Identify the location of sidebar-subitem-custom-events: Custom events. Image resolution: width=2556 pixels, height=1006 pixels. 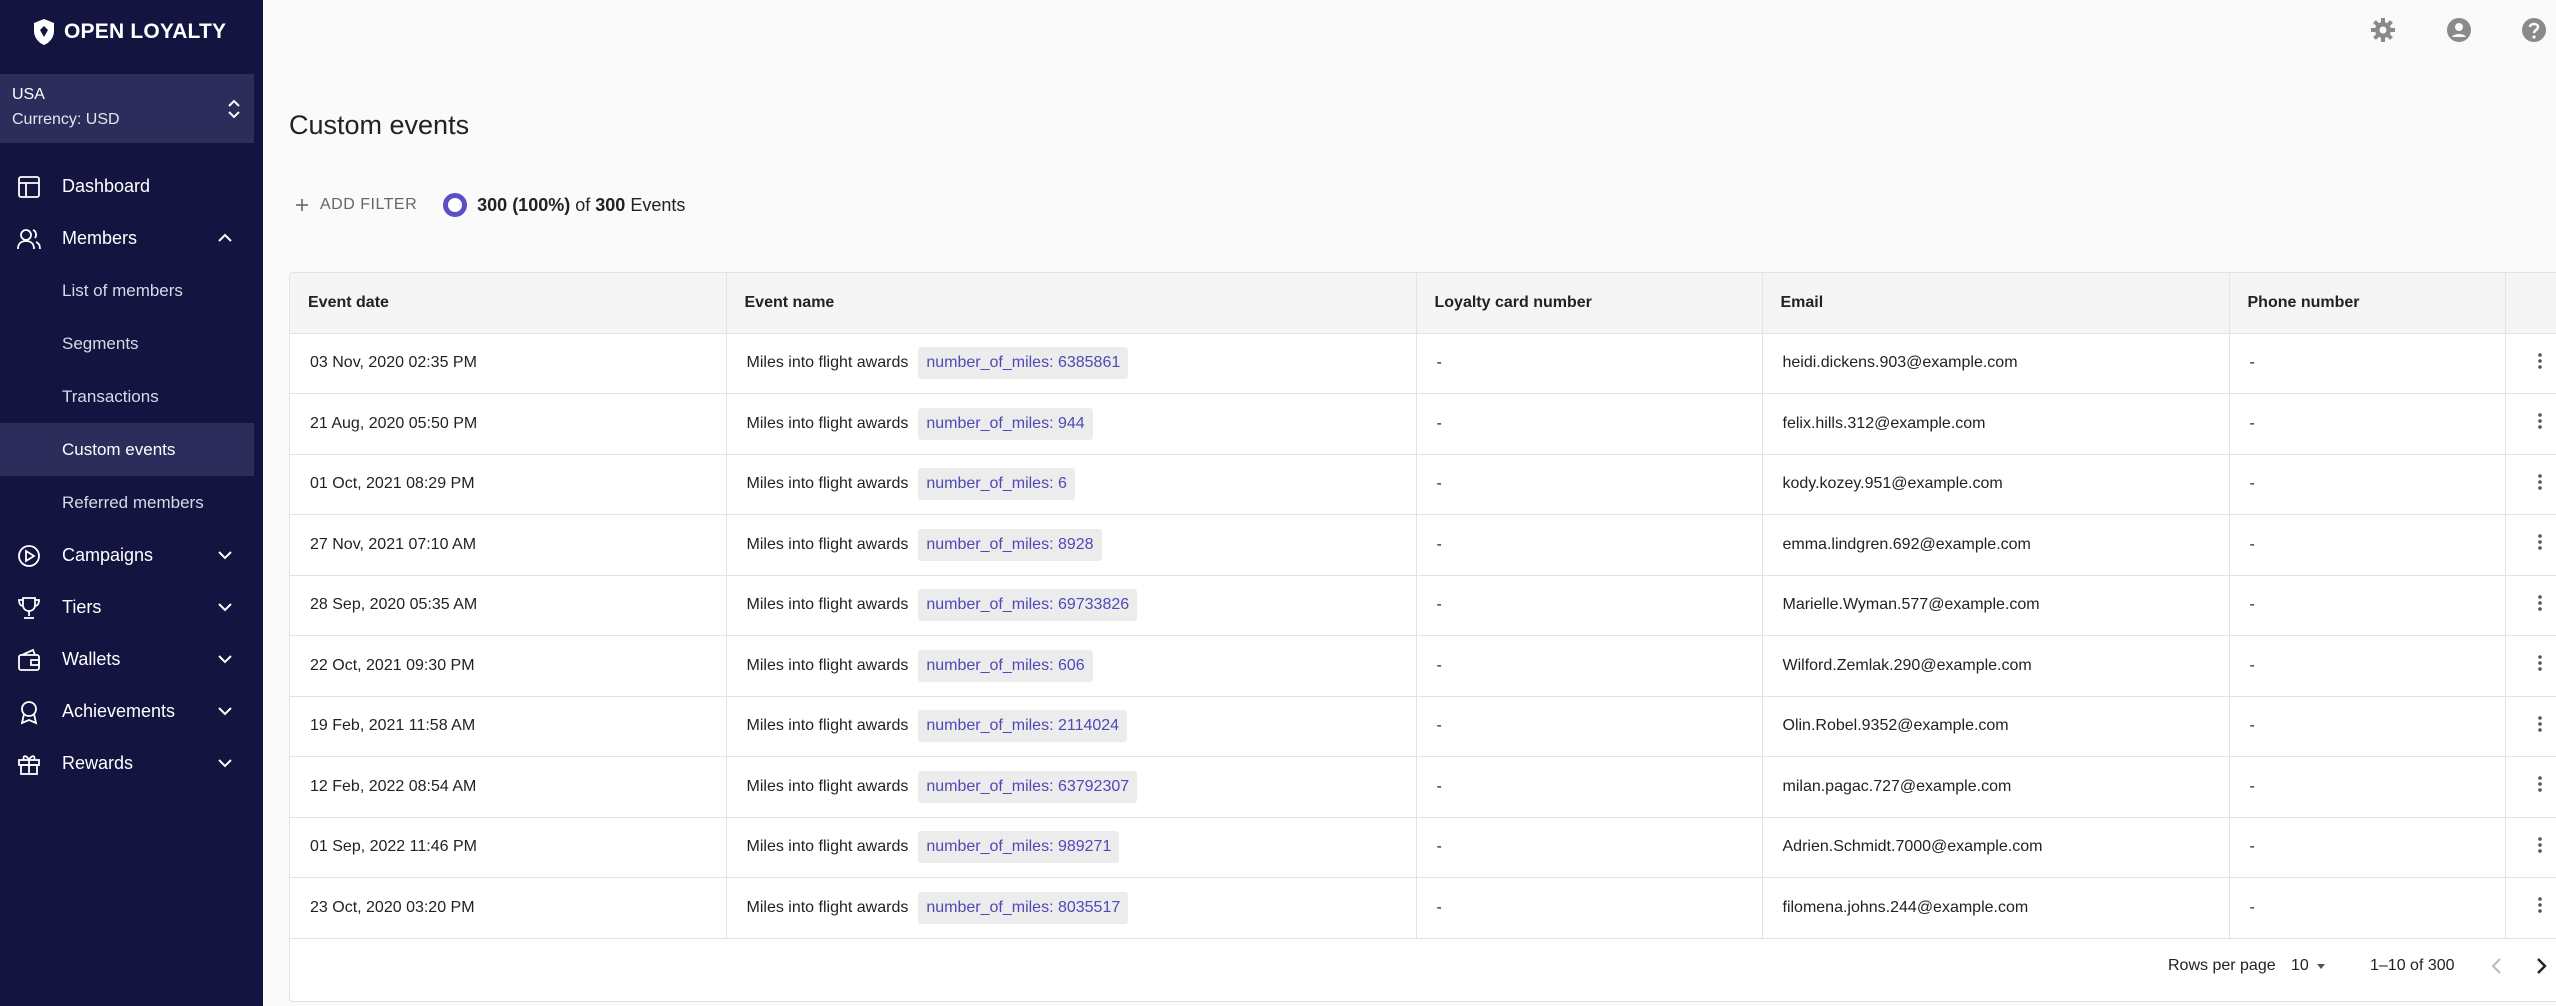
(127, 449).